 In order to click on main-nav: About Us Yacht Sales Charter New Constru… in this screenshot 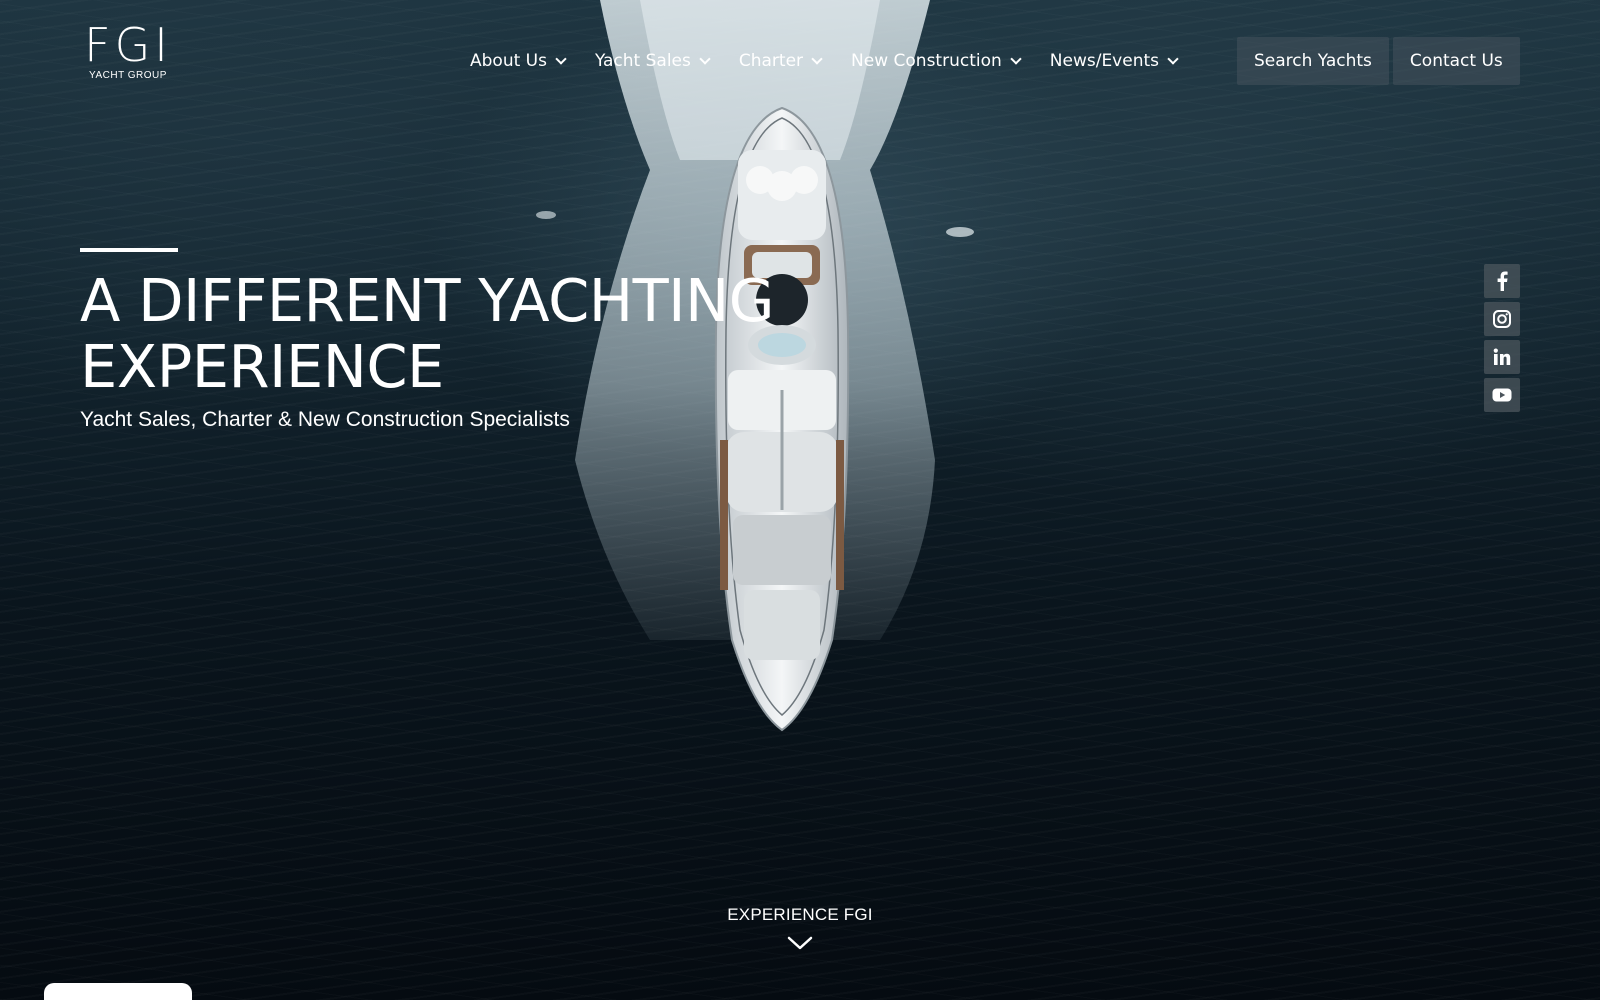, I will do `click(838, 61)`.